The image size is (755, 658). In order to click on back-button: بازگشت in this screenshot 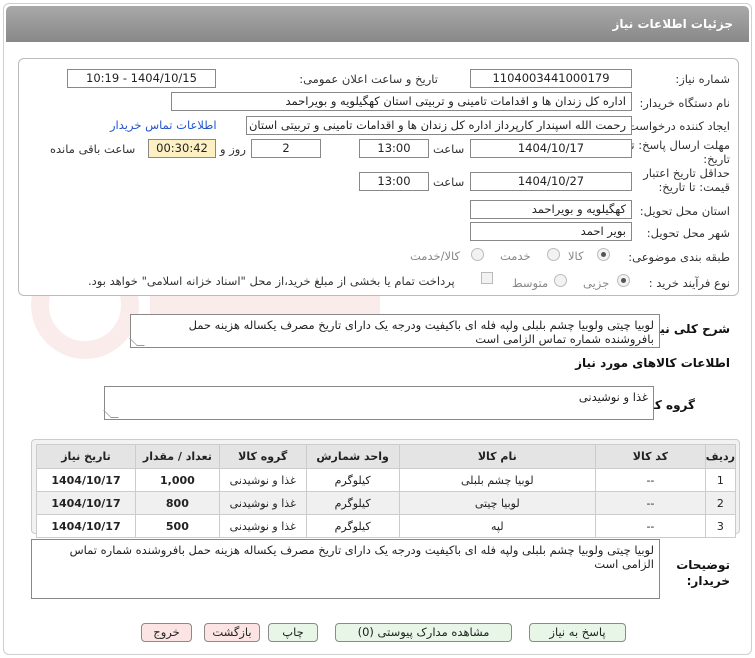, I will do `click(232, 632)`.